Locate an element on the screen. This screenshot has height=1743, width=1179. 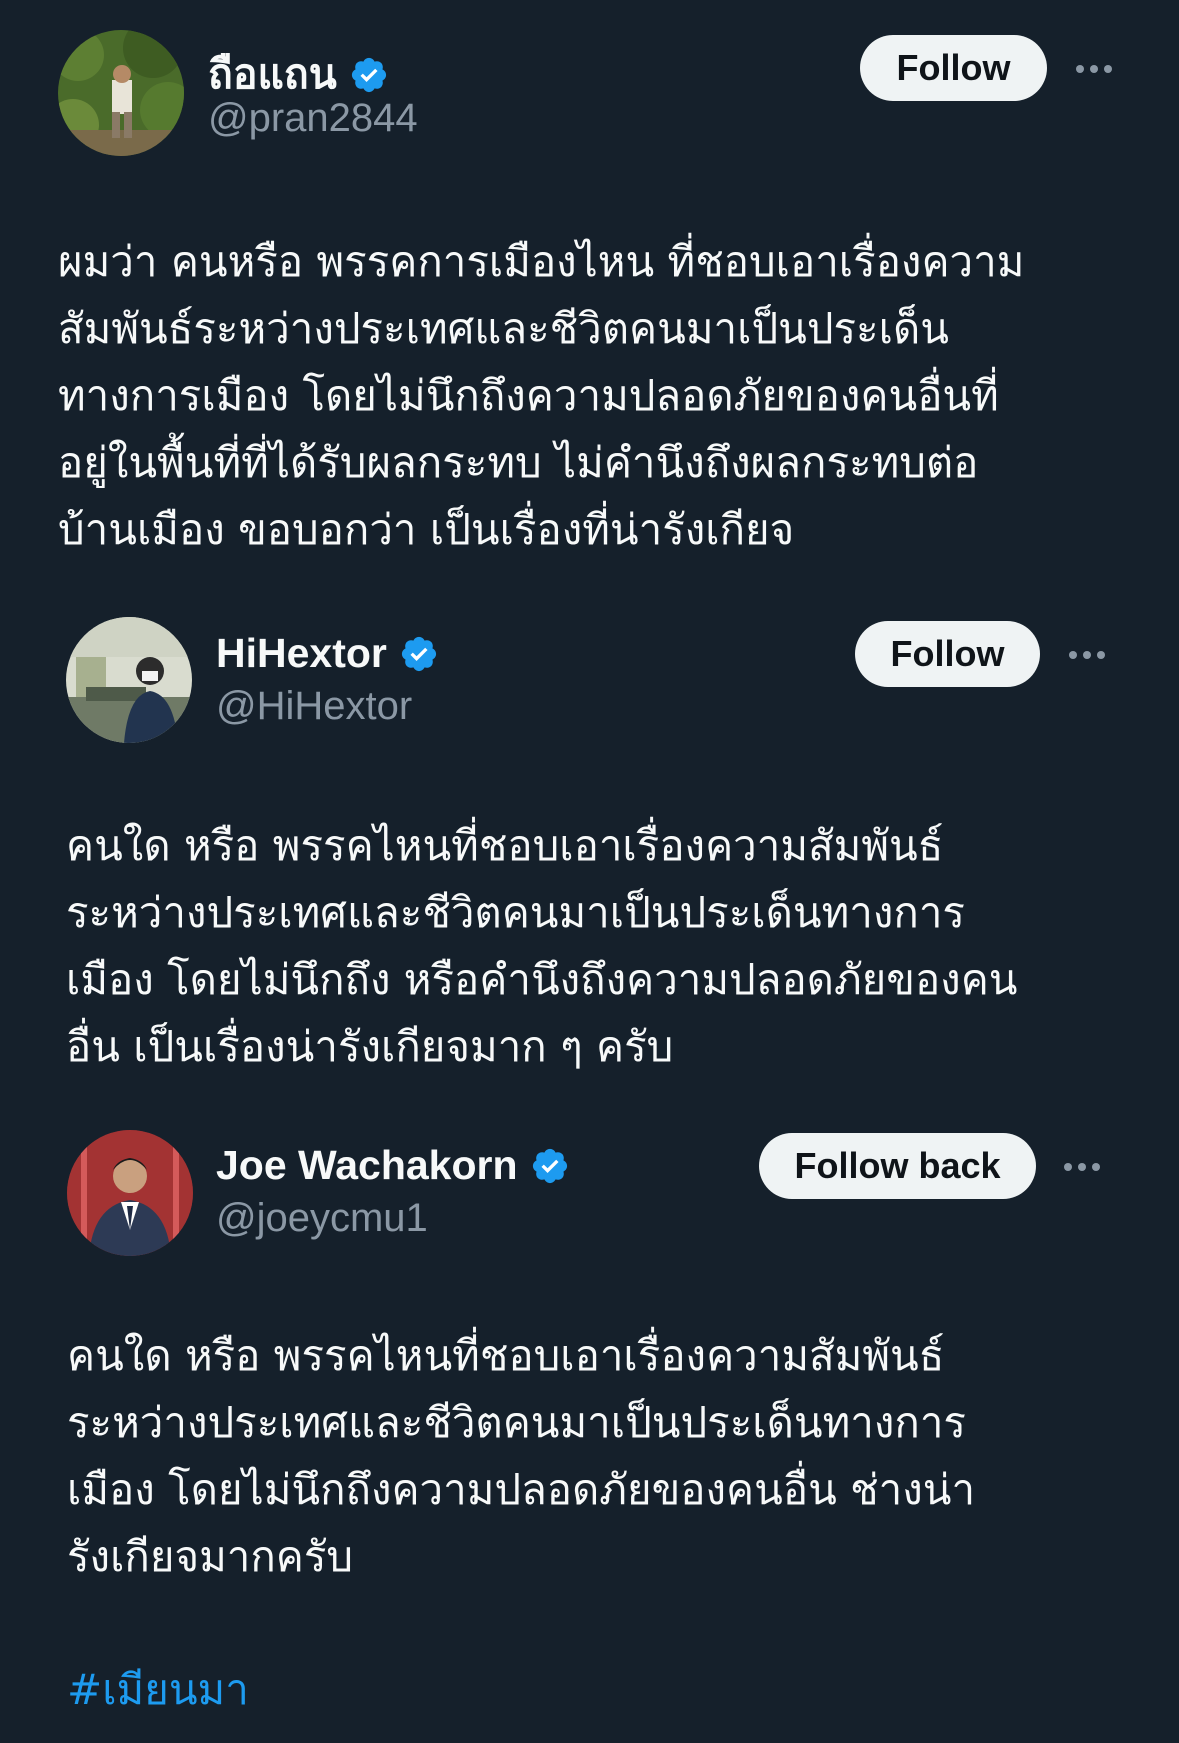
hashtag-link: #เมียนมา is located at coordinates (158, 1690).